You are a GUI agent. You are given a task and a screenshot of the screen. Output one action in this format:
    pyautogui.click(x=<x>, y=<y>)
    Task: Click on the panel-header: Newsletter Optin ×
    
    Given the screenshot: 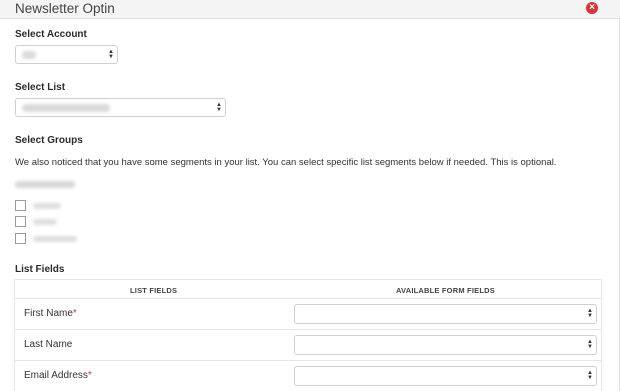 What is the action you would take?
    pyautogui.click(x=310, y=9)
    